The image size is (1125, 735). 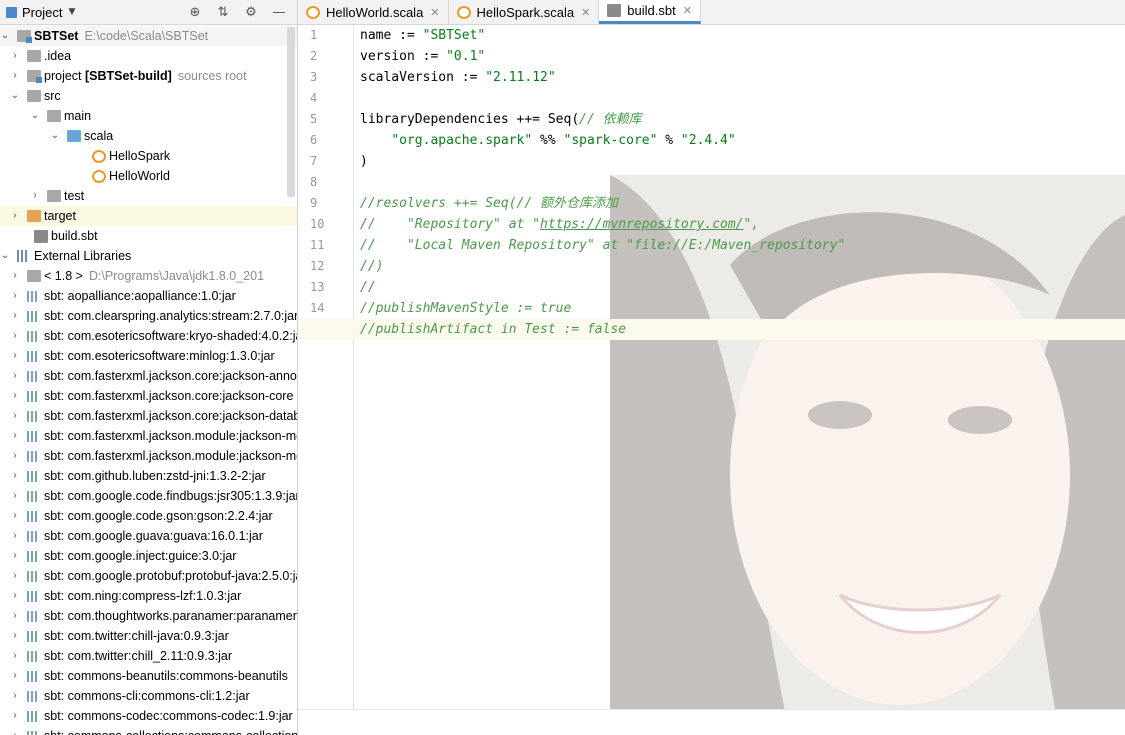 I want to click on tab-helloworld-scala: HelloWorld.scala ✕, so click(x=373, y=12).